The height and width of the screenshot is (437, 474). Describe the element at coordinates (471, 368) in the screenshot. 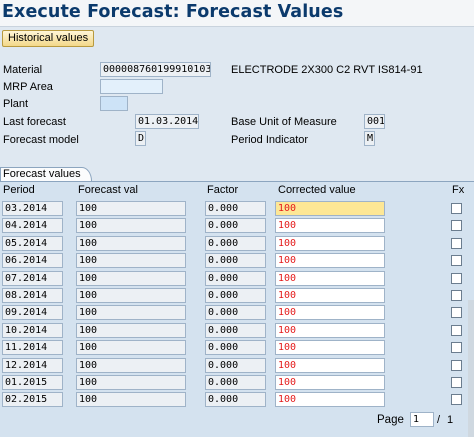

I see `scrollbar-edge` at that location.